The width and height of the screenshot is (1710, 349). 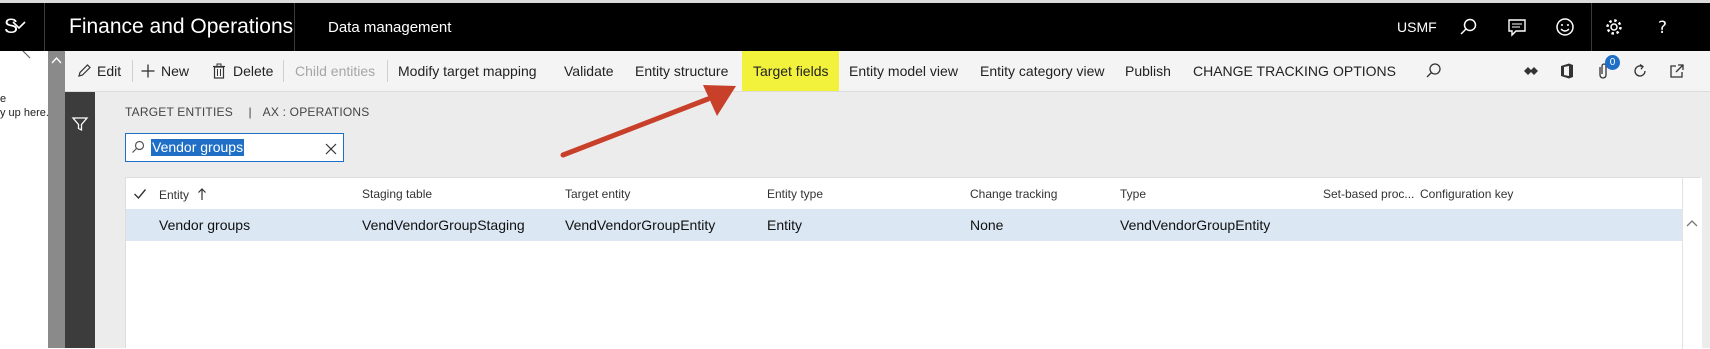 What do you see at coordinates (903, 71) in the screenshot?
I see `entity-model-view-button: Entity model view` at bounding box center [903, 71].